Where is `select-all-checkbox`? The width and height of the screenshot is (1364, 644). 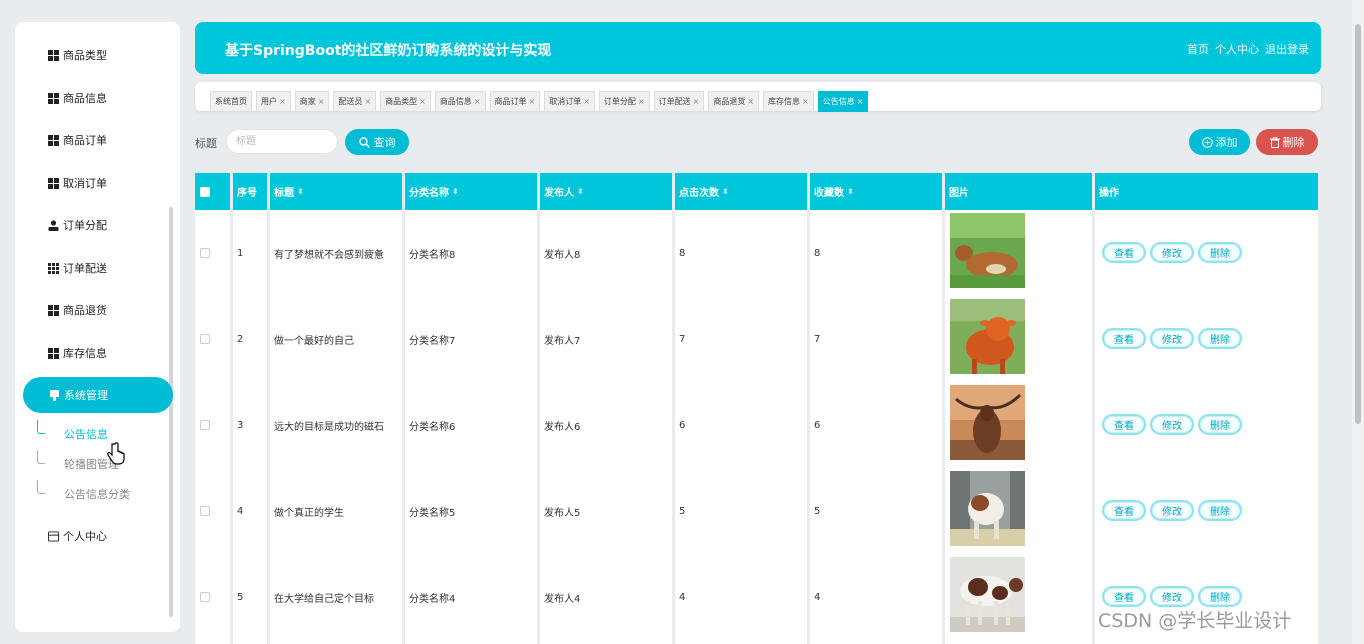 select-all-checkbox is located at coordinates (205, 191).